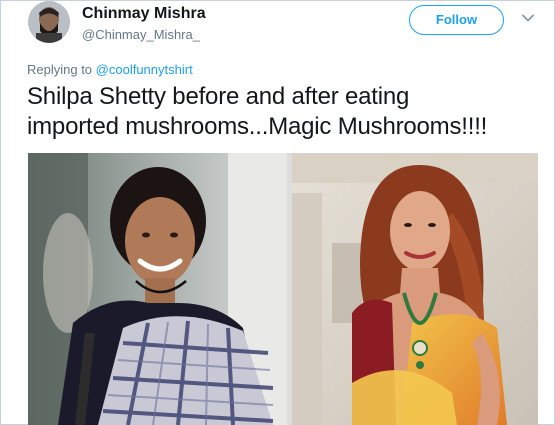 Image resolution: width=555 pixels, height=425 pixels. I want to click on reply-mention-link: @coolfunnytshirt, so click(144, 69).